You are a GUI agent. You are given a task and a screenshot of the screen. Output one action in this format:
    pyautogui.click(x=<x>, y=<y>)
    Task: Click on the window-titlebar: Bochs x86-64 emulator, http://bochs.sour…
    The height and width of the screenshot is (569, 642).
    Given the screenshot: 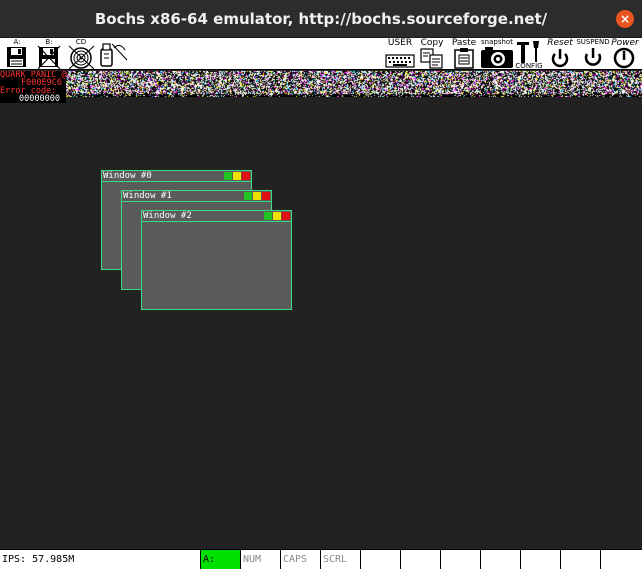 What is the action you would take?
    pyautogui.click(x=321, y=19)
    